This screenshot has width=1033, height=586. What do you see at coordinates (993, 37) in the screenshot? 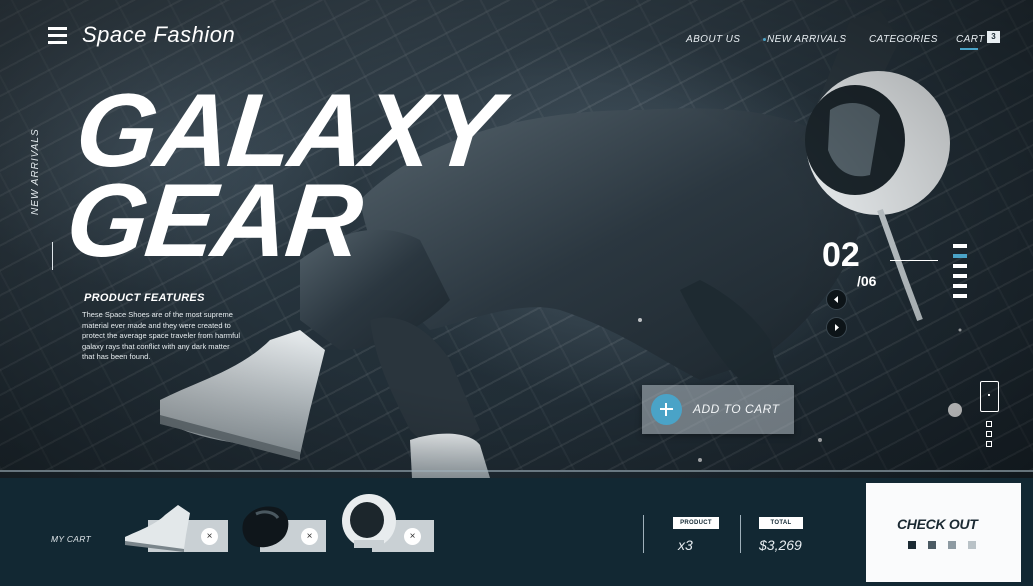
I see `cart-count-badge: 3` at bounding box center [993, 37].